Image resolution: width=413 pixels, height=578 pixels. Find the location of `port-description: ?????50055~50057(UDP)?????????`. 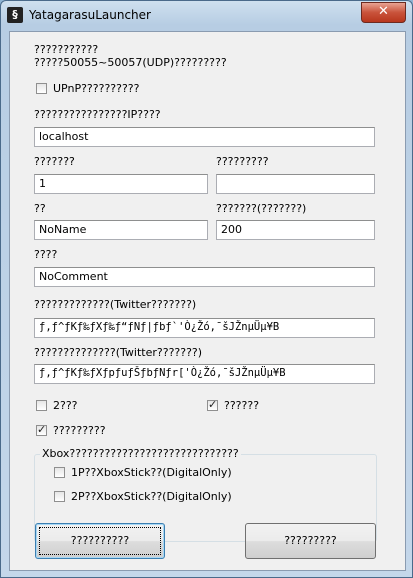

port-description: ?????50055~50057(UDP)????????? is located at coordinates (130, 62).